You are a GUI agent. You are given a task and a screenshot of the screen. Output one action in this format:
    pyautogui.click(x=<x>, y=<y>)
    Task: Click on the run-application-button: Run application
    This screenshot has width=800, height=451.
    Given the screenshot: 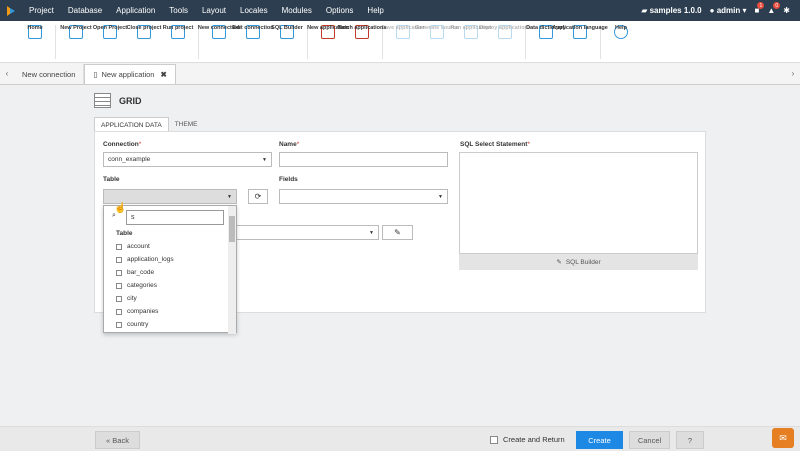 What is the action you would take?
    pyautogui.click(x=471, y=31)
    